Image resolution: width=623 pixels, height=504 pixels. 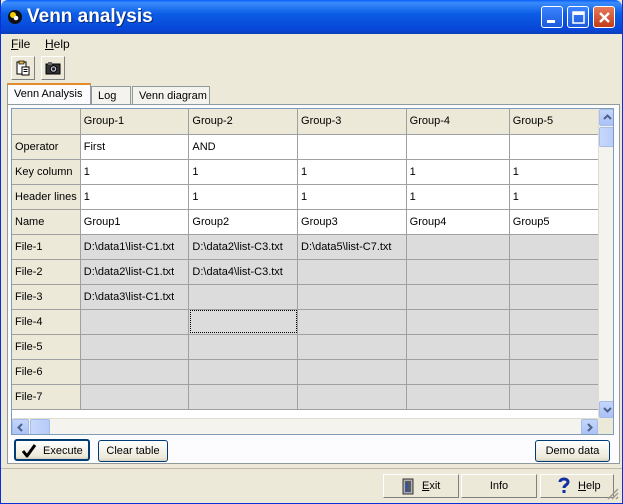 What do you see at coordinates (15, 17) in the screenshot?
I see `app-icon` at bounding box center [15, 17].